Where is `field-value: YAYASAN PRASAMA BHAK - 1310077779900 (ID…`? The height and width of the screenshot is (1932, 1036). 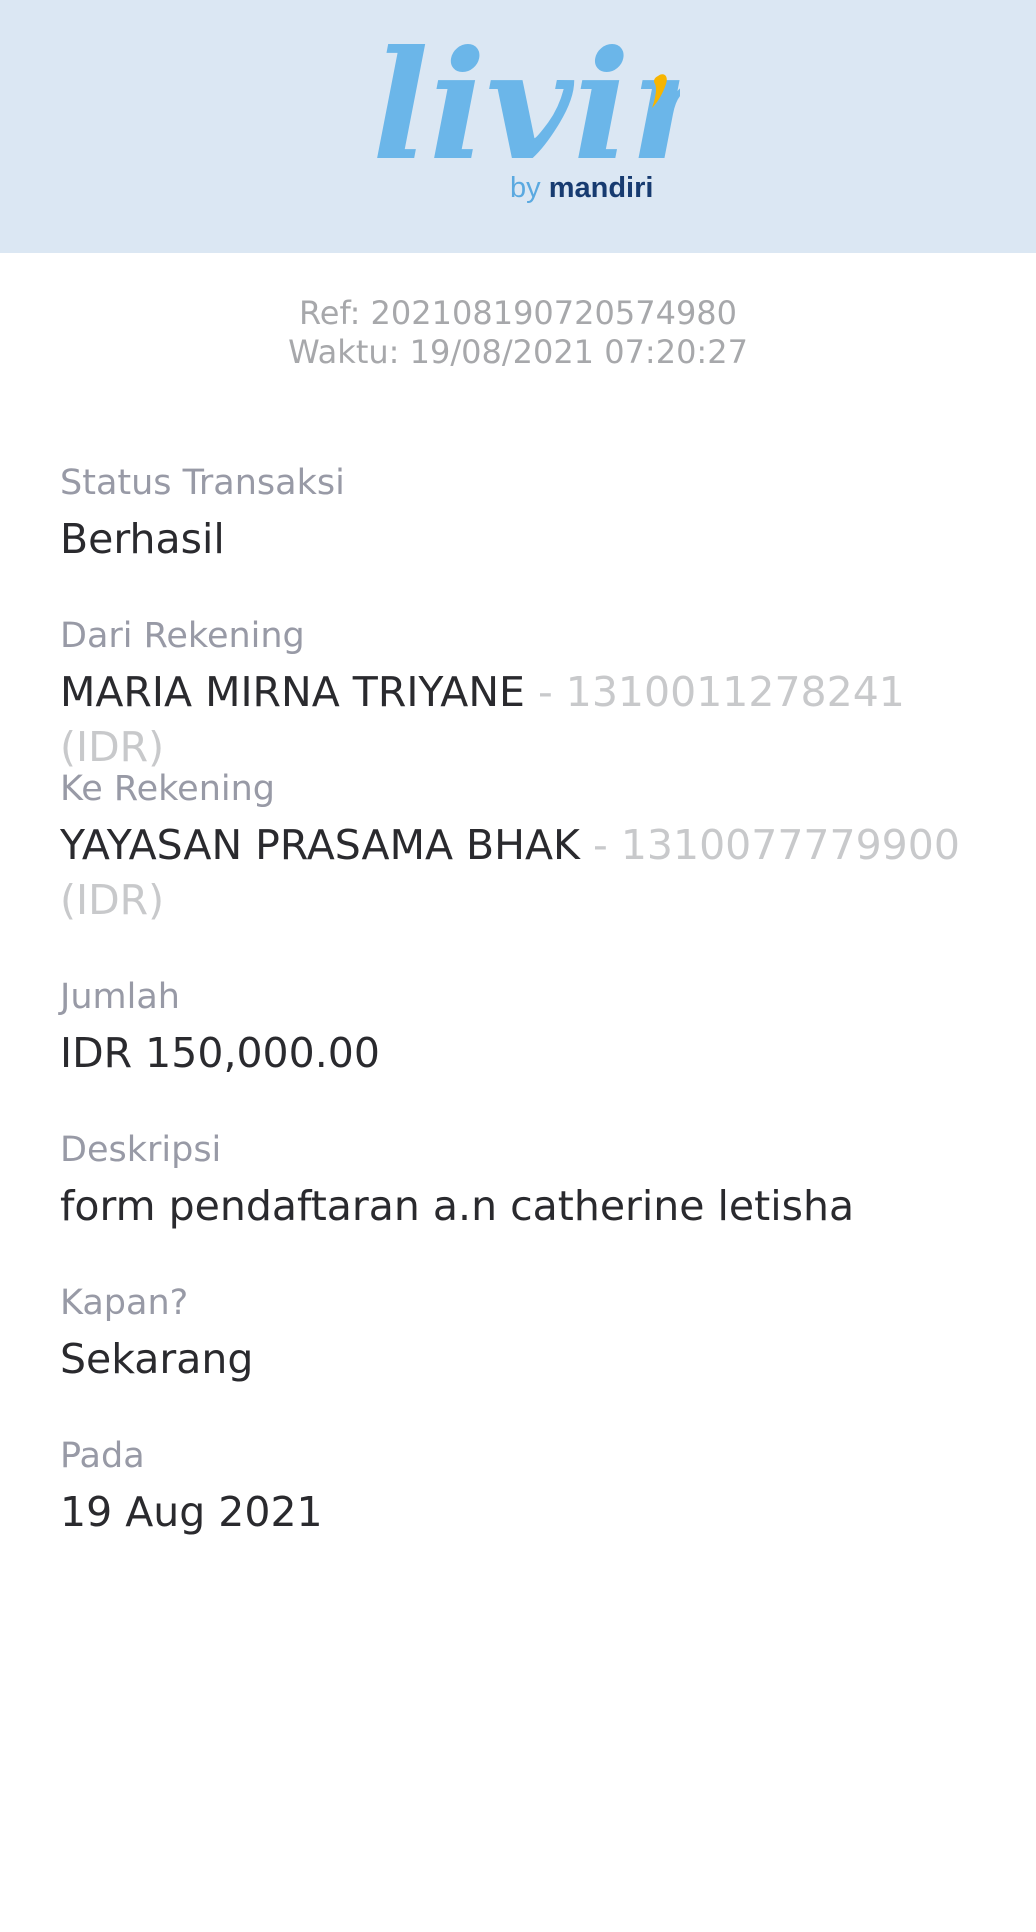 field-value: YAYASAN PRASAMA BHAK - 1310077779900 (ID… is located at coordinates (510, 873).